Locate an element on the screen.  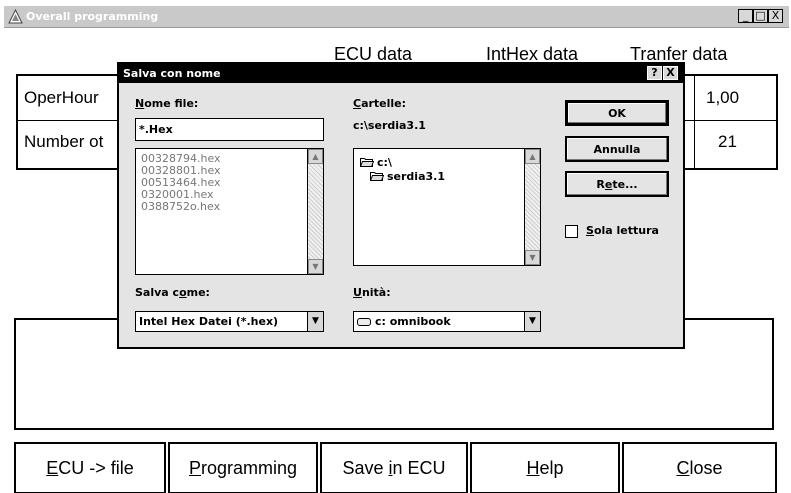
button-label: R is located at coordinates (600, 184).